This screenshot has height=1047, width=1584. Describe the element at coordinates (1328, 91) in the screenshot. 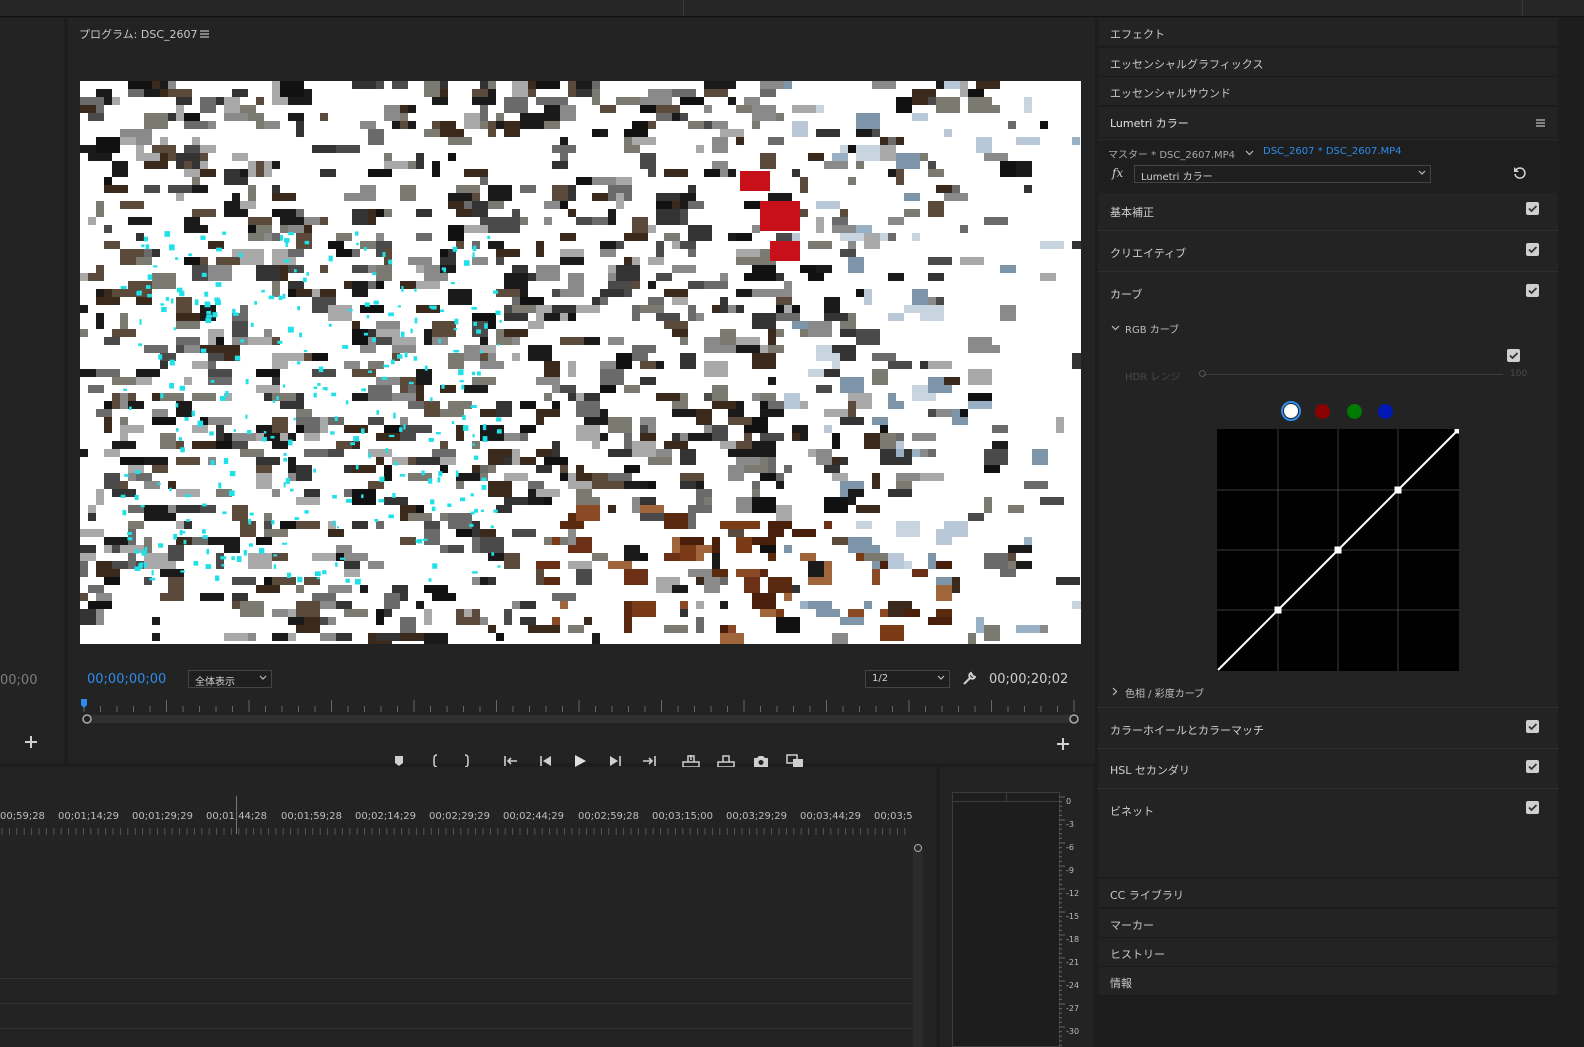

I see `tab-essential-sound: エッセンシャルサウンド` at that location.